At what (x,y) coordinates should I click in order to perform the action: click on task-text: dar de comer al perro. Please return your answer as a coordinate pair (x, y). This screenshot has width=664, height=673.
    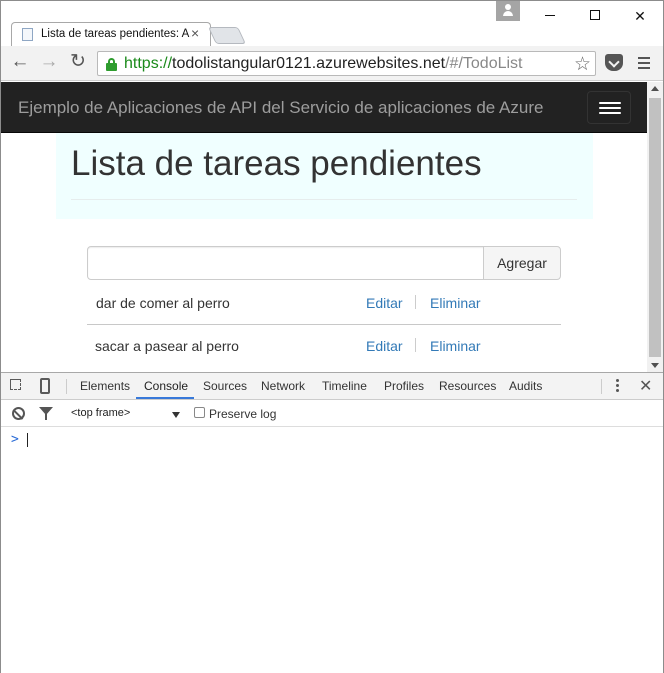
    Looking at the image, I should click on (163, 303).